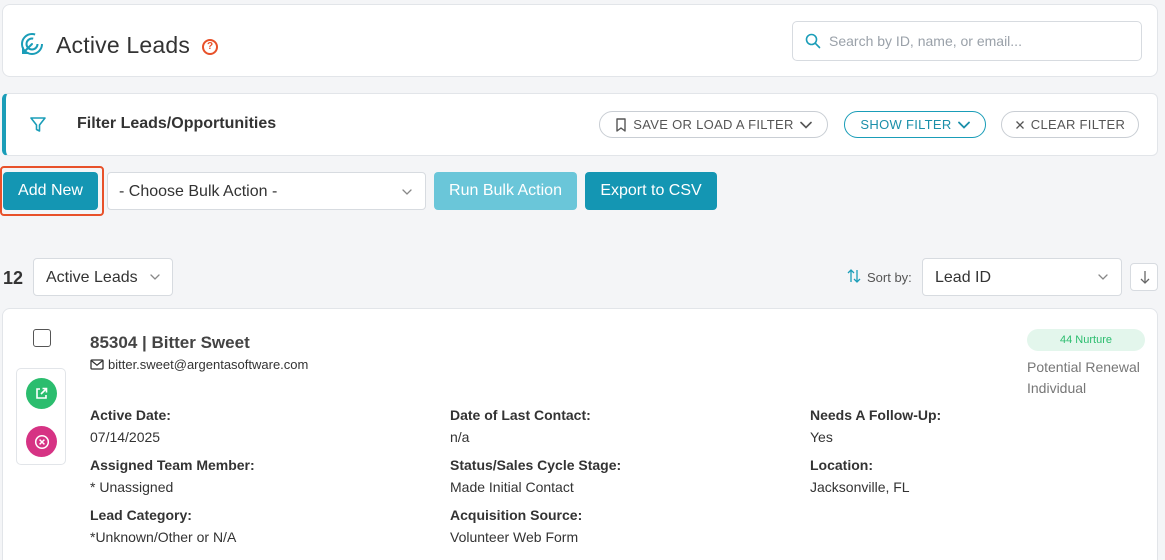 Image resolution: width=1165 pixels, height=560 pixels. Describe the element at coordinates (163, 537) in the screenshot. I see `field-value: *Unknown/Other or N/A` at that location.